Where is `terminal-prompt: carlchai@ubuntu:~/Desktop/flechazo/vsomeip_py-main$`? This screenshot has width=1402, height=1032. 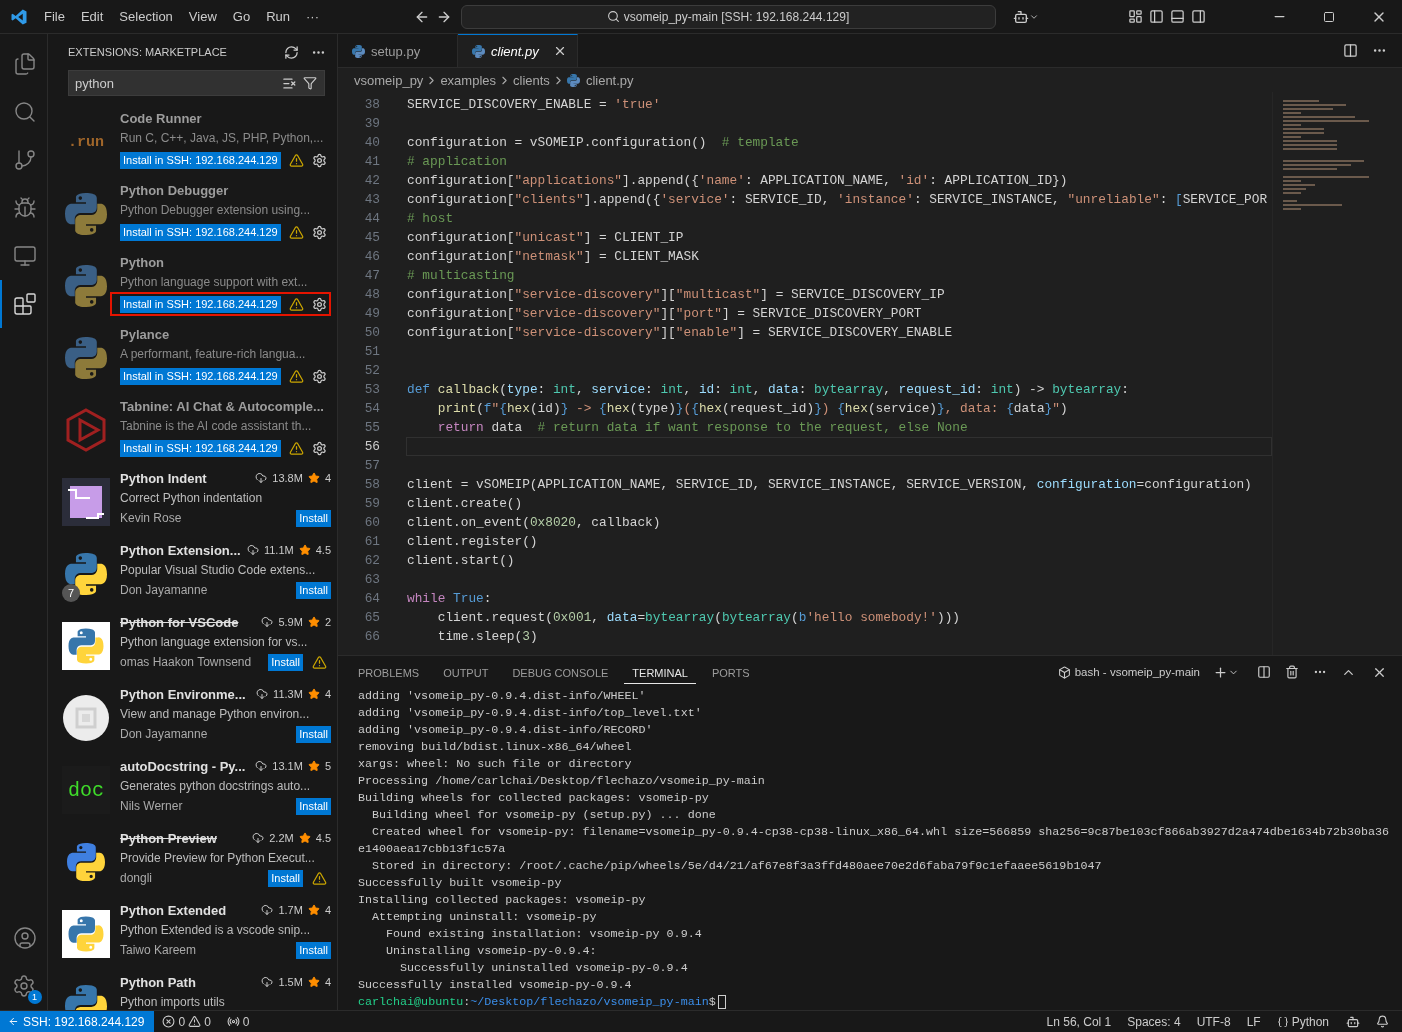
terminal-prompt: carlchai@ubuntu:~/Desktop/flechazo/vsomeip_py-main$ is located at coordinates (880, 1002).